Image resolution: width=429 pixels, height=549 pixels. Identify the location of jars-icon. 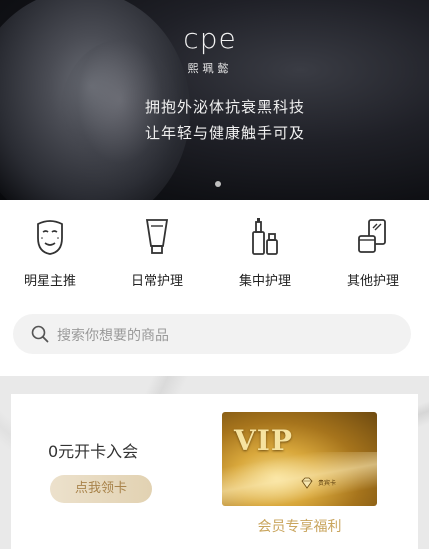
(372, 236).